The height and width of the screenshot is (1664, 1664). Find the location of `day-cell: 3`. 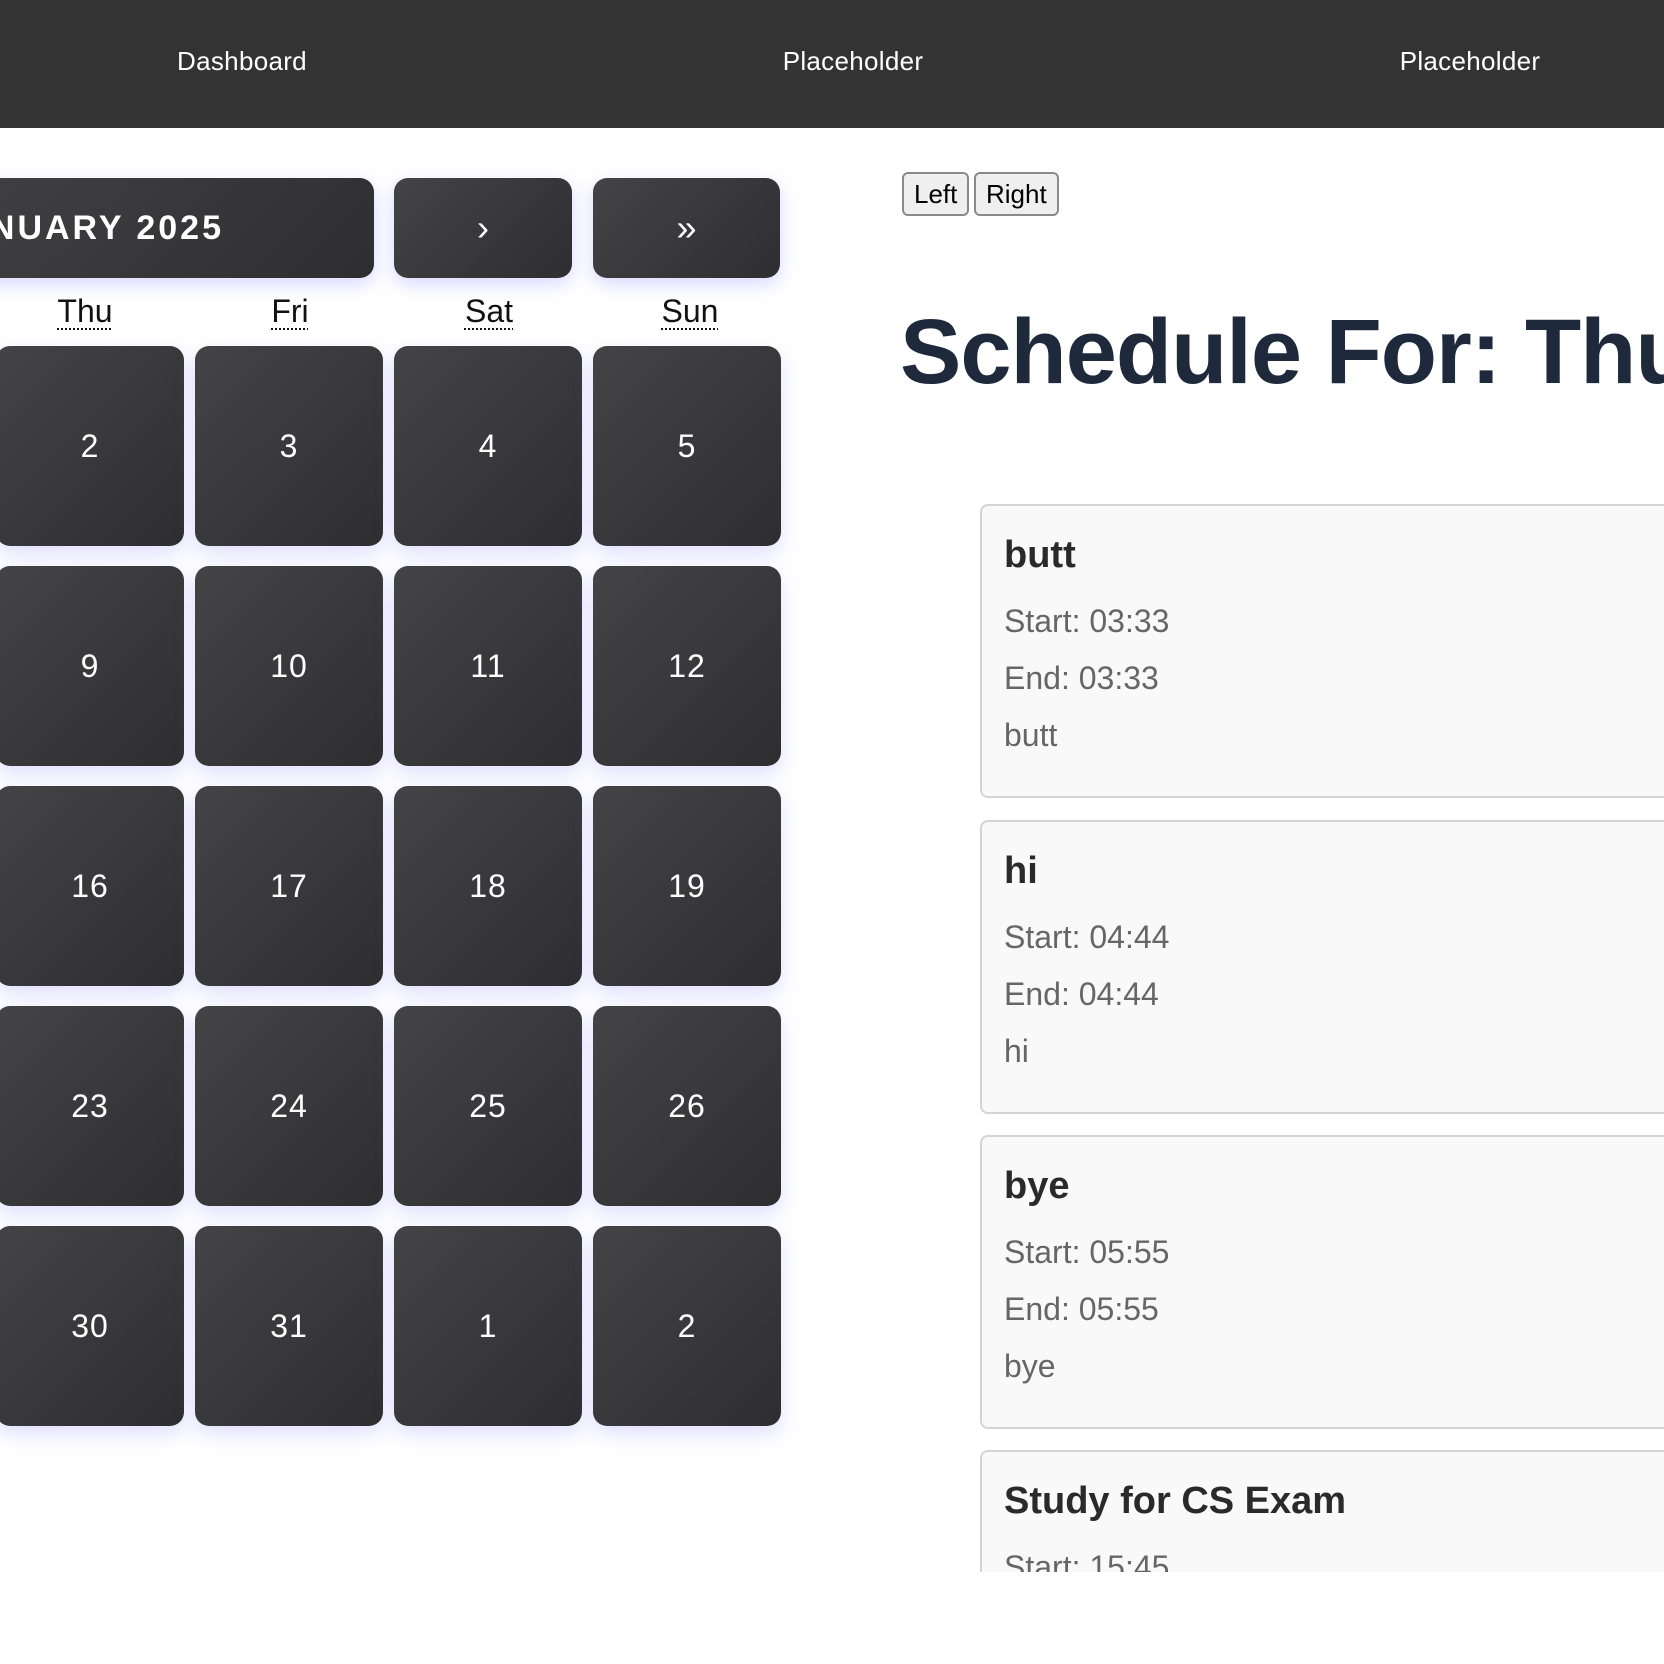

day-cell: 3 is located at coordinates (289, 446).